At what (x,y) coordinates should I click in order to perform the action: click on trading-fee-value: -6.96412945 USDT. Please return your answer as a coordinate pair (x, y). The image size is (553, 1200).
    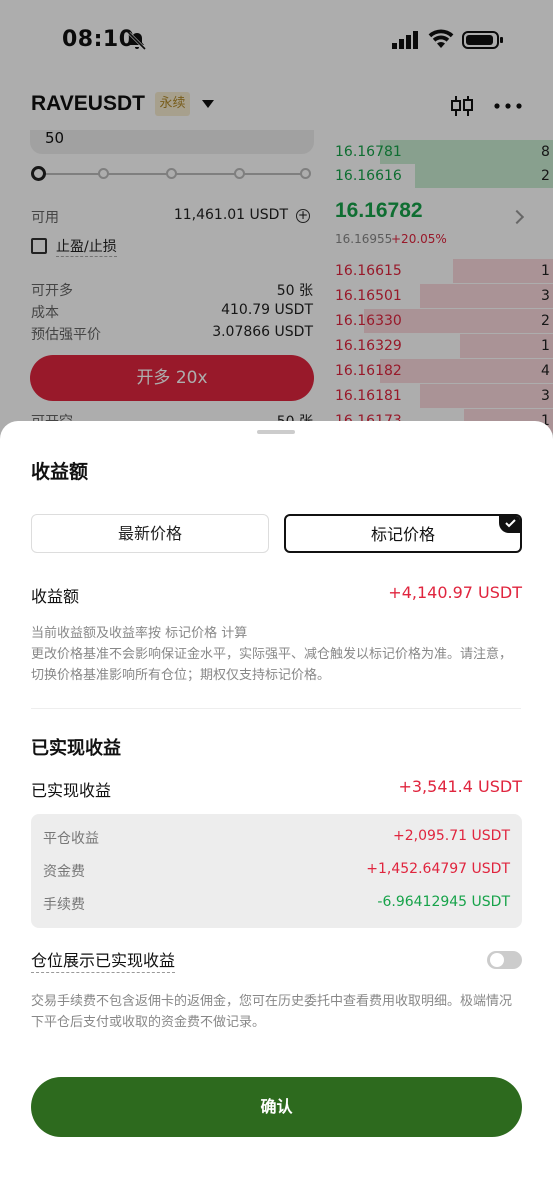
    Looking at the image, I should click on (443, 902).